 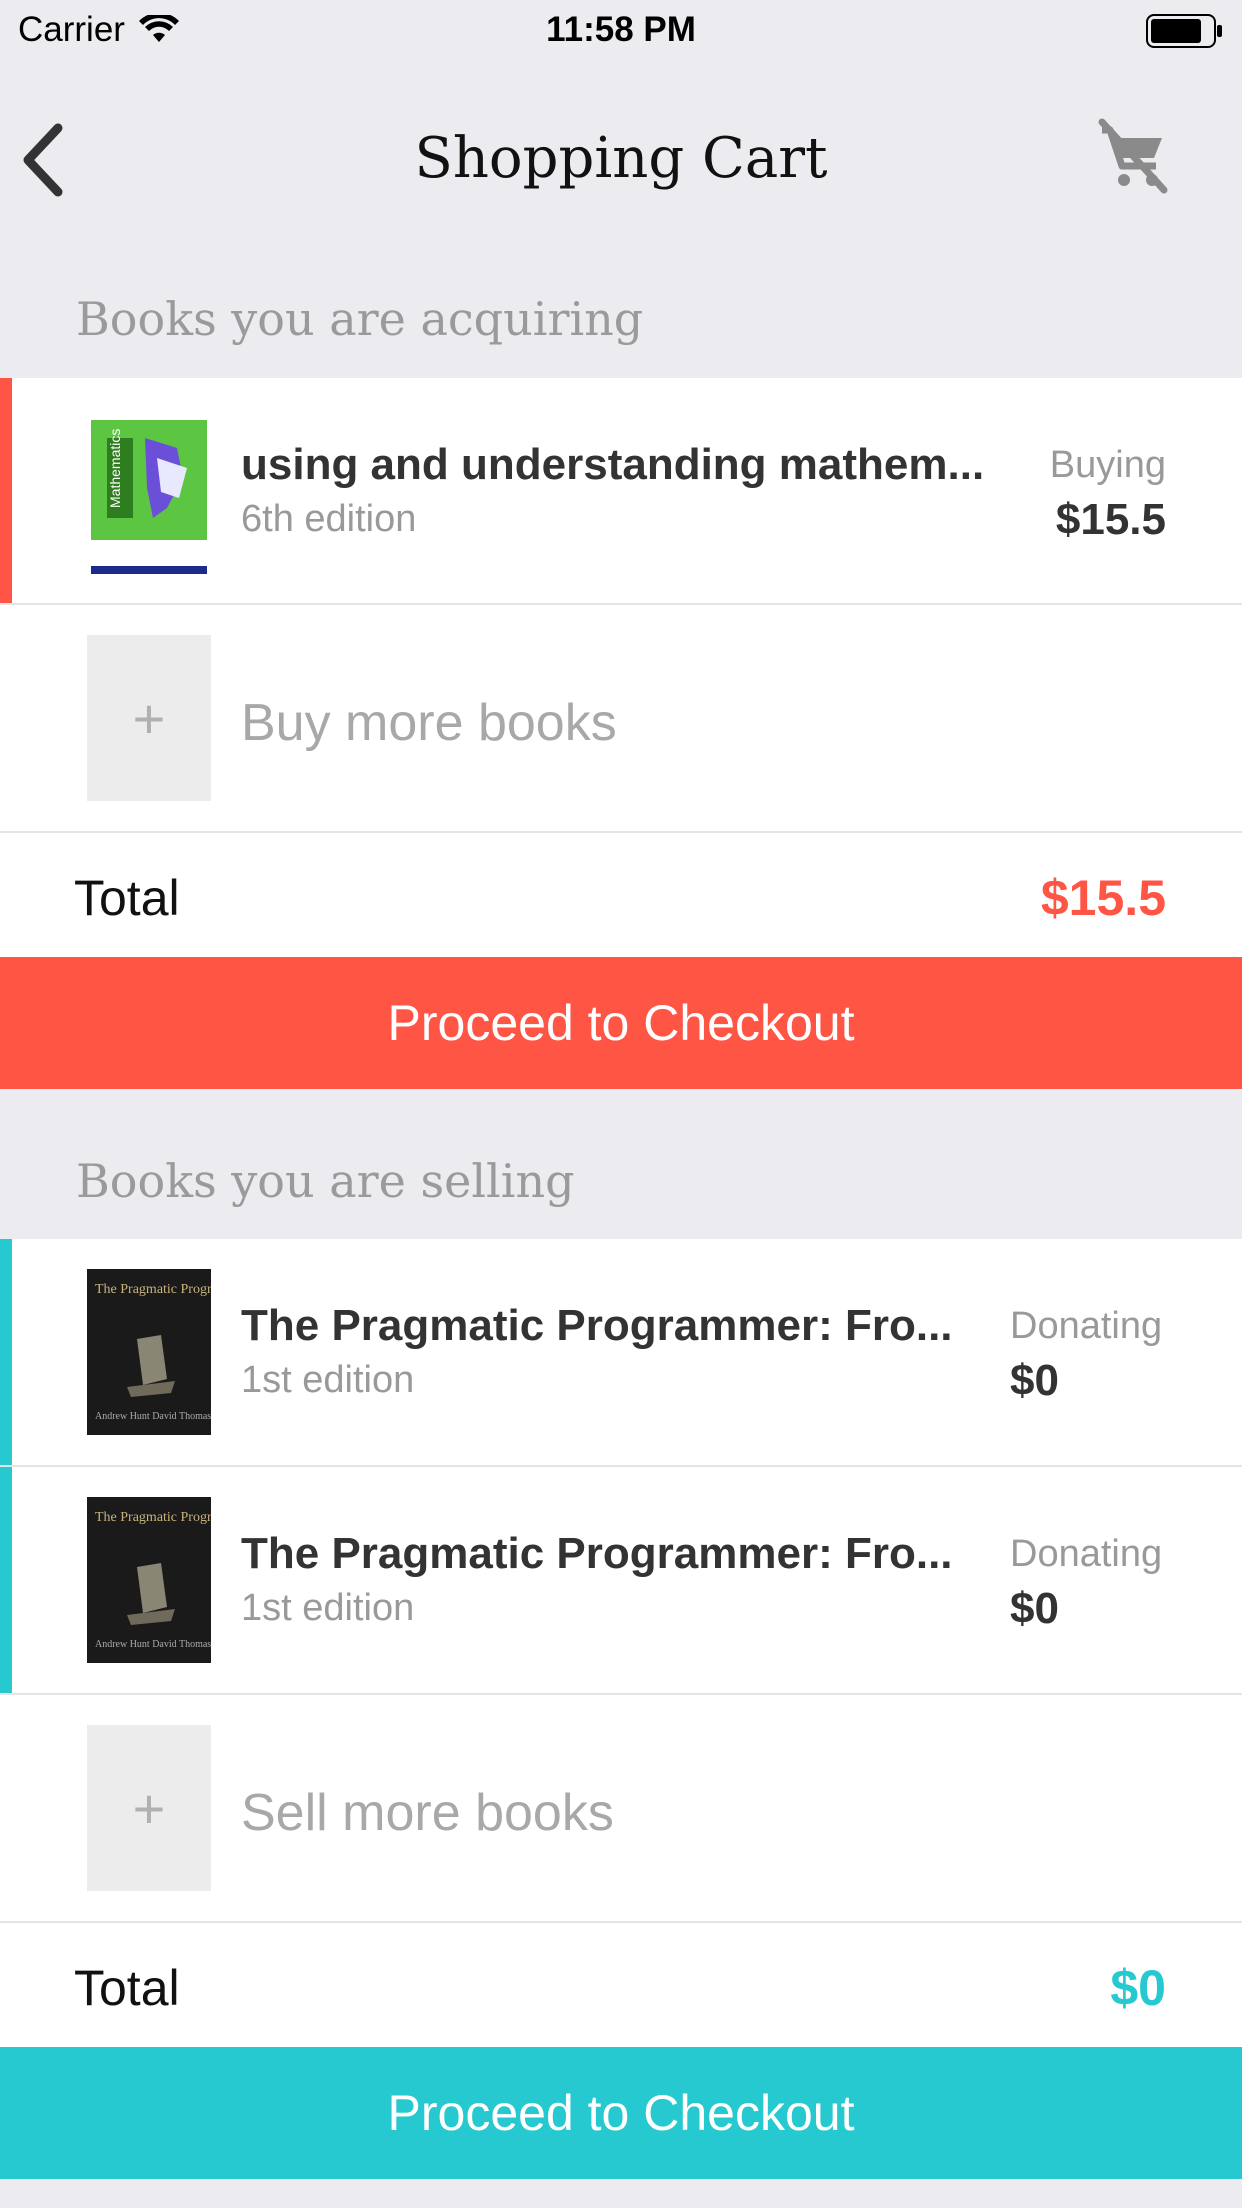 I want to click on buy-more-books-label: Buy more books, so click(x=429, y=723).